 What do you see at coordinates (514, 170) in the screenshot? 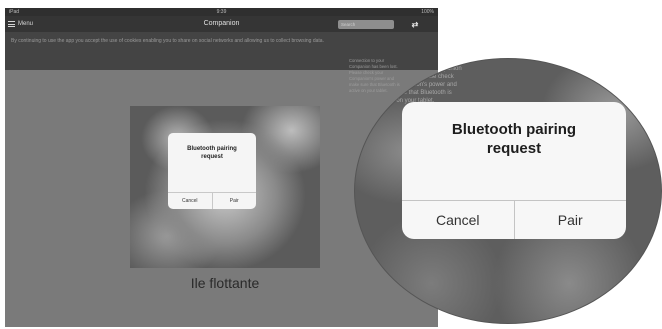
I see `zoomed-pairing-dialog: Bluetooth pairing request Cancel Pair` at bounding box center [514, 170].